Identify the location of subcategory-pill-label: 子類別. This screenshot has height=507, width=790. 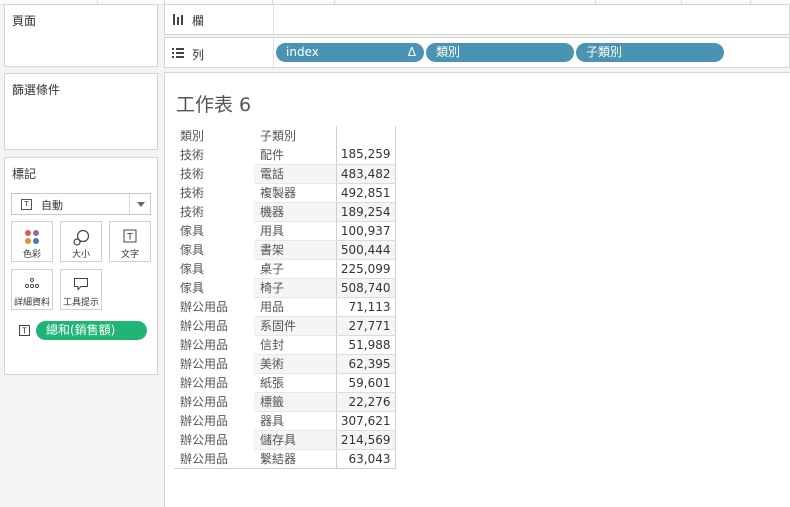
(604, 52).